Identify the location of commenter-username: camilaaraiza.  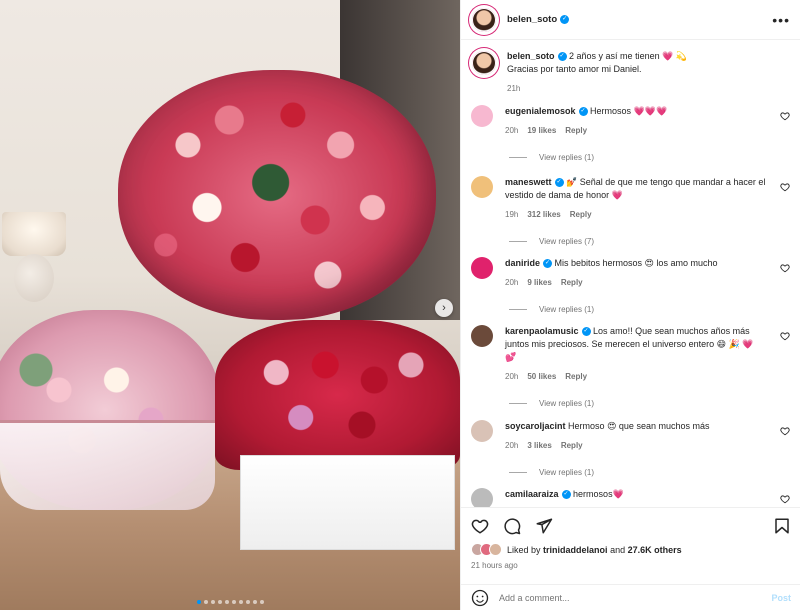
(532, 494).